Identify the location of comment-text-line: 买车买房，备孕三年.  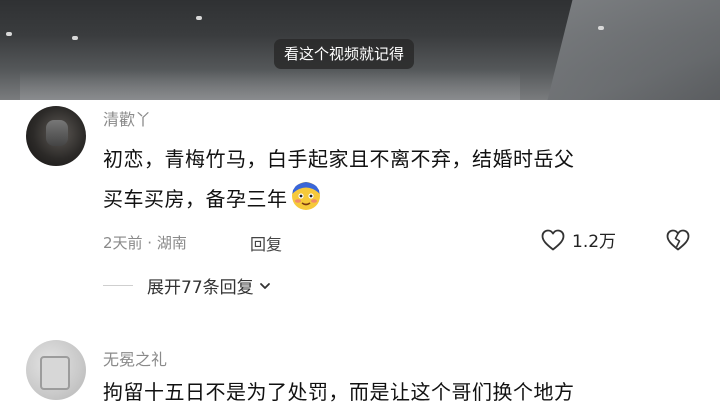
(339, 199).